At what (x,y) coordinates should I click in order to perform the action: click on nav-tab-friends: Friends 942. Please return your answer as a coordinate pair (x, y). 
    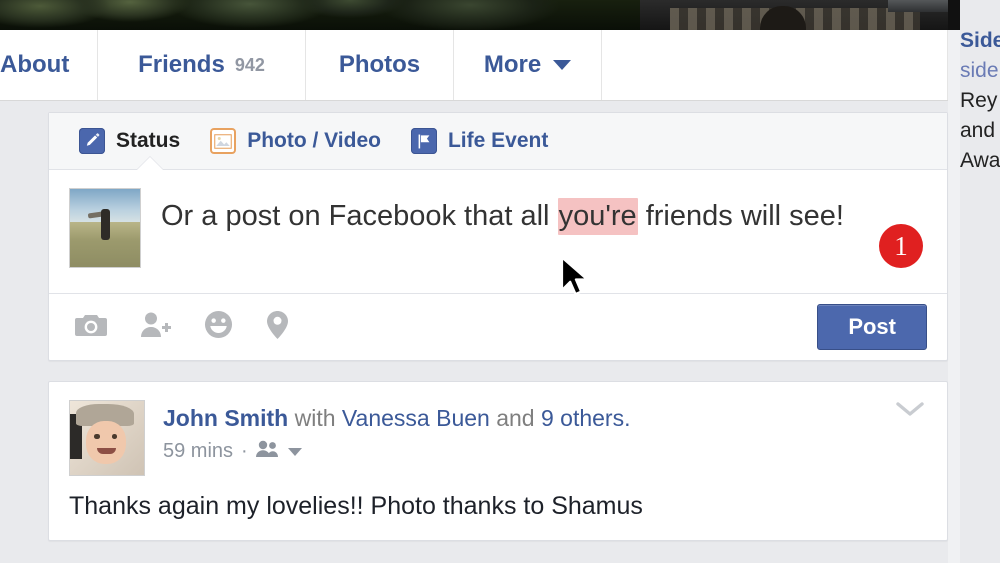
    Looking at the image, I should click on (202, 65).